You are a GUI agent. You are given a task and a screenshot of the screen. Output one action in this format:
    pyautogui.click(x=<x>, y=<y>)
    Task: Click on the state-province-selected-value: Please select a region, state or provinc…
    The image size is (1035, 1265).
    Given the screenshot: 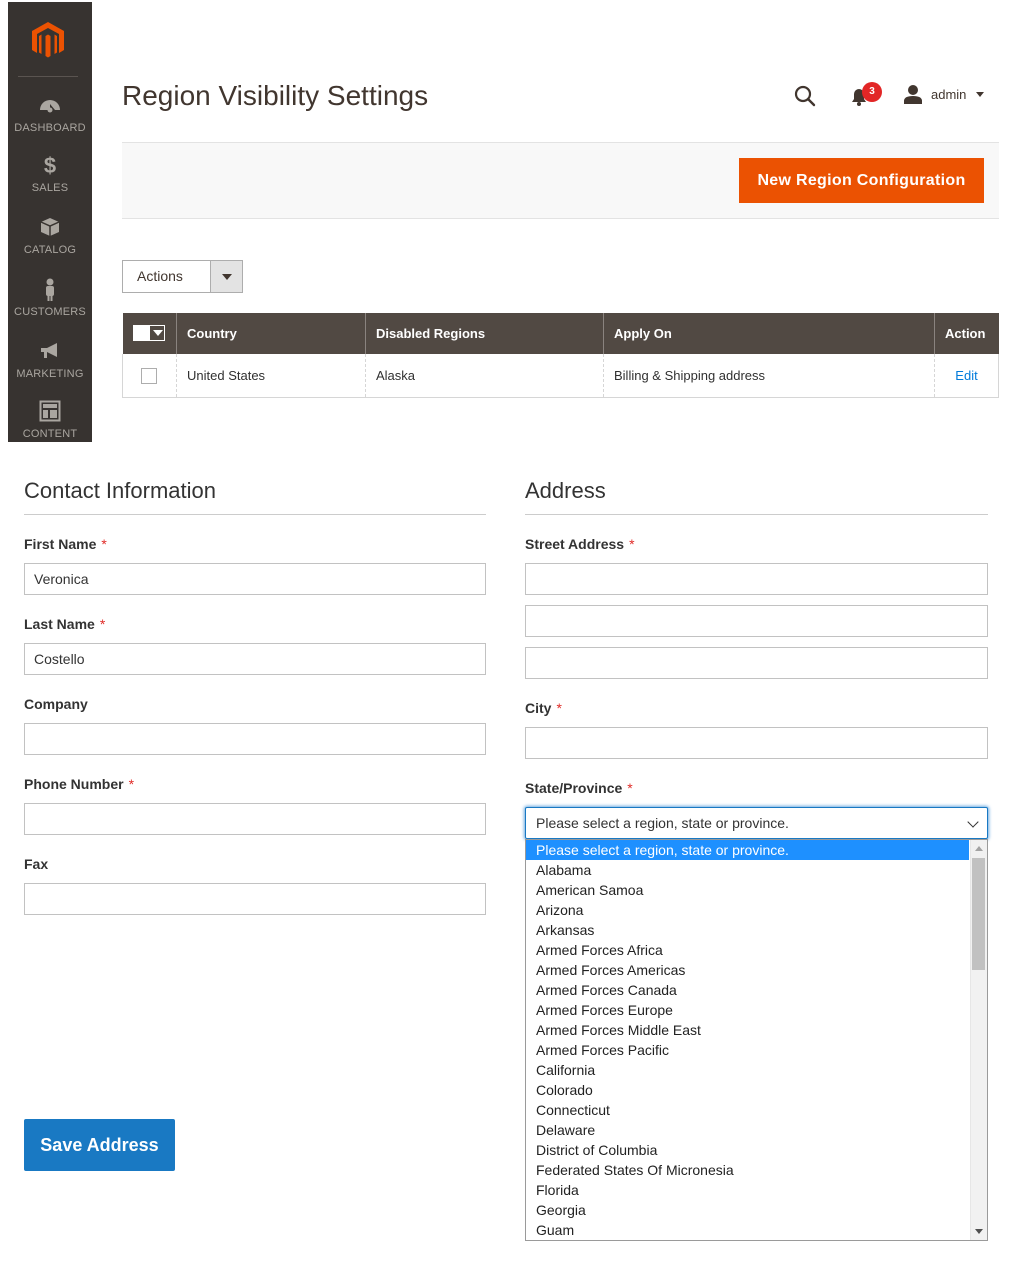 What is the action you would take?
    pyautogui.click(x=662, y=823)
    